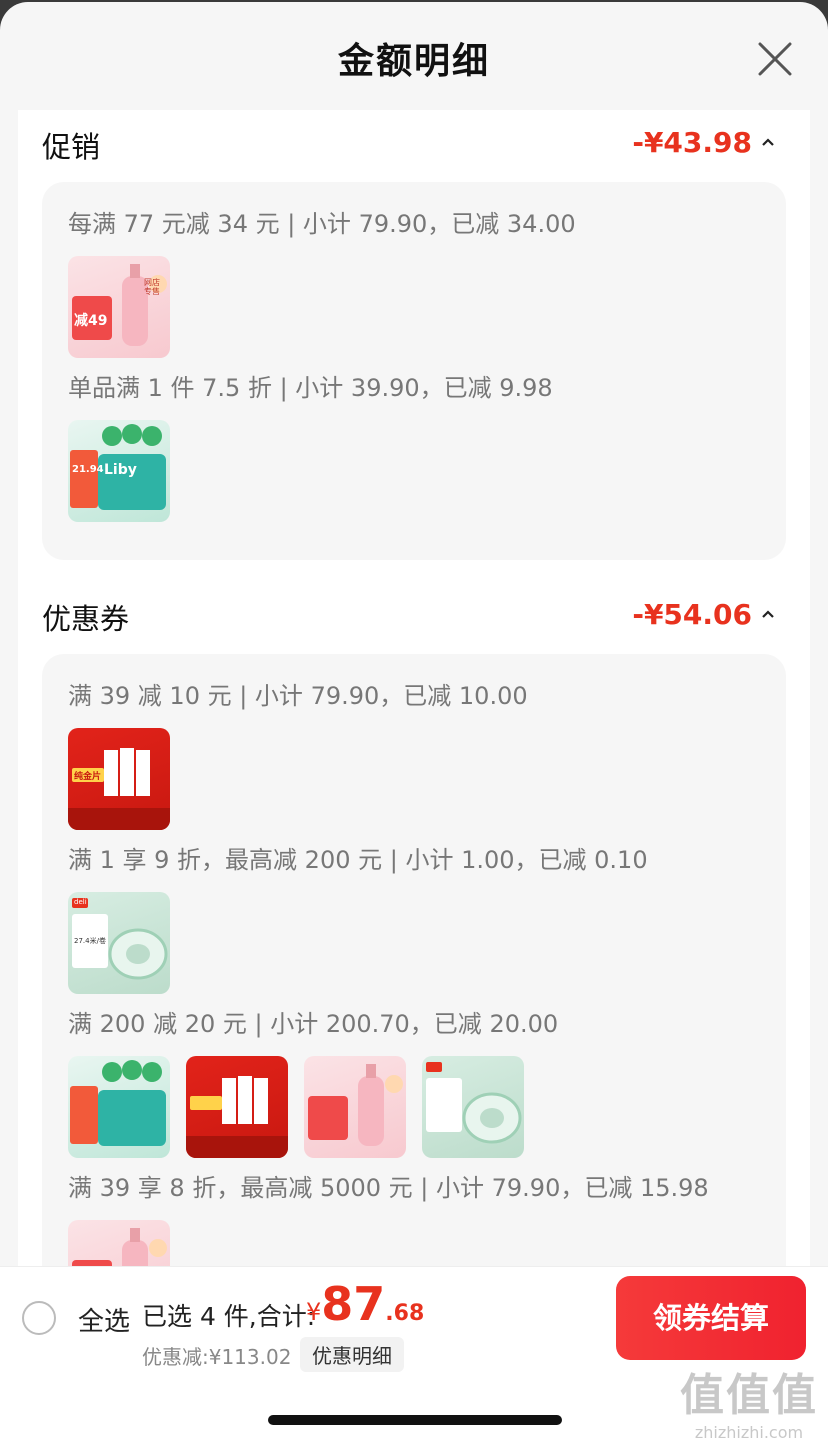 The image size is (828, 1438). Describe the element at coordinates (104, 1319) in the screenshot. I see `select-all-label: 全选` at that location.